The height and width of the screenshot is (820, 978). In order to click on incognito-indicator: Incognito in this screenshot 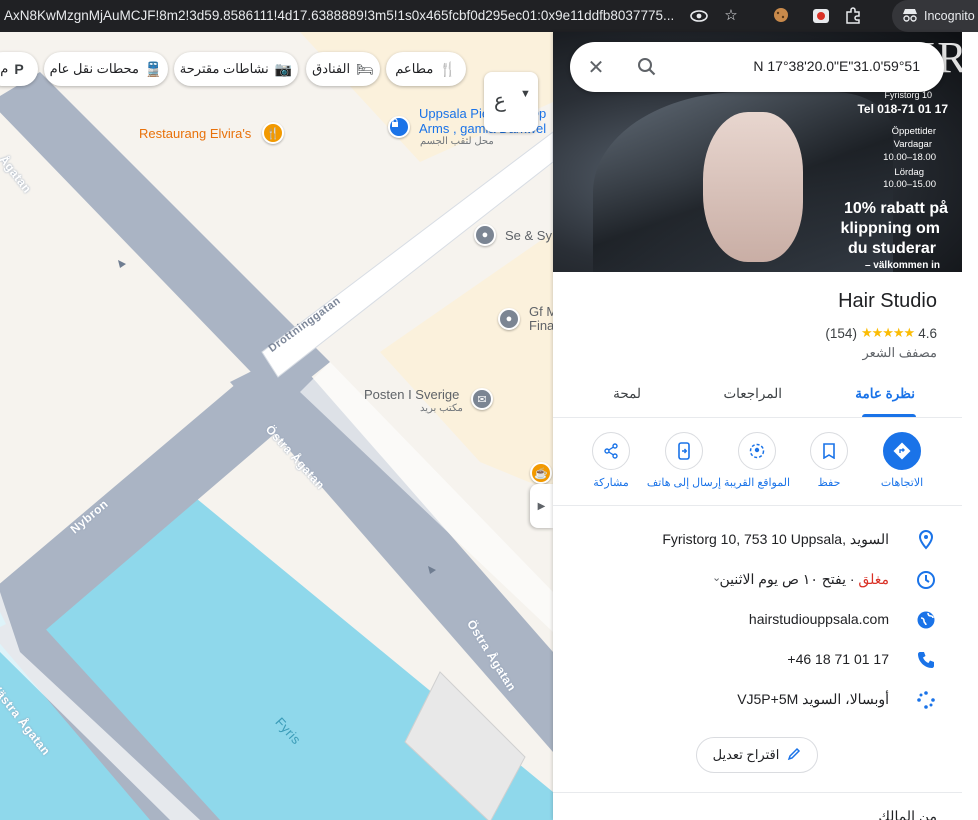, I will do `click(935, 16)`.